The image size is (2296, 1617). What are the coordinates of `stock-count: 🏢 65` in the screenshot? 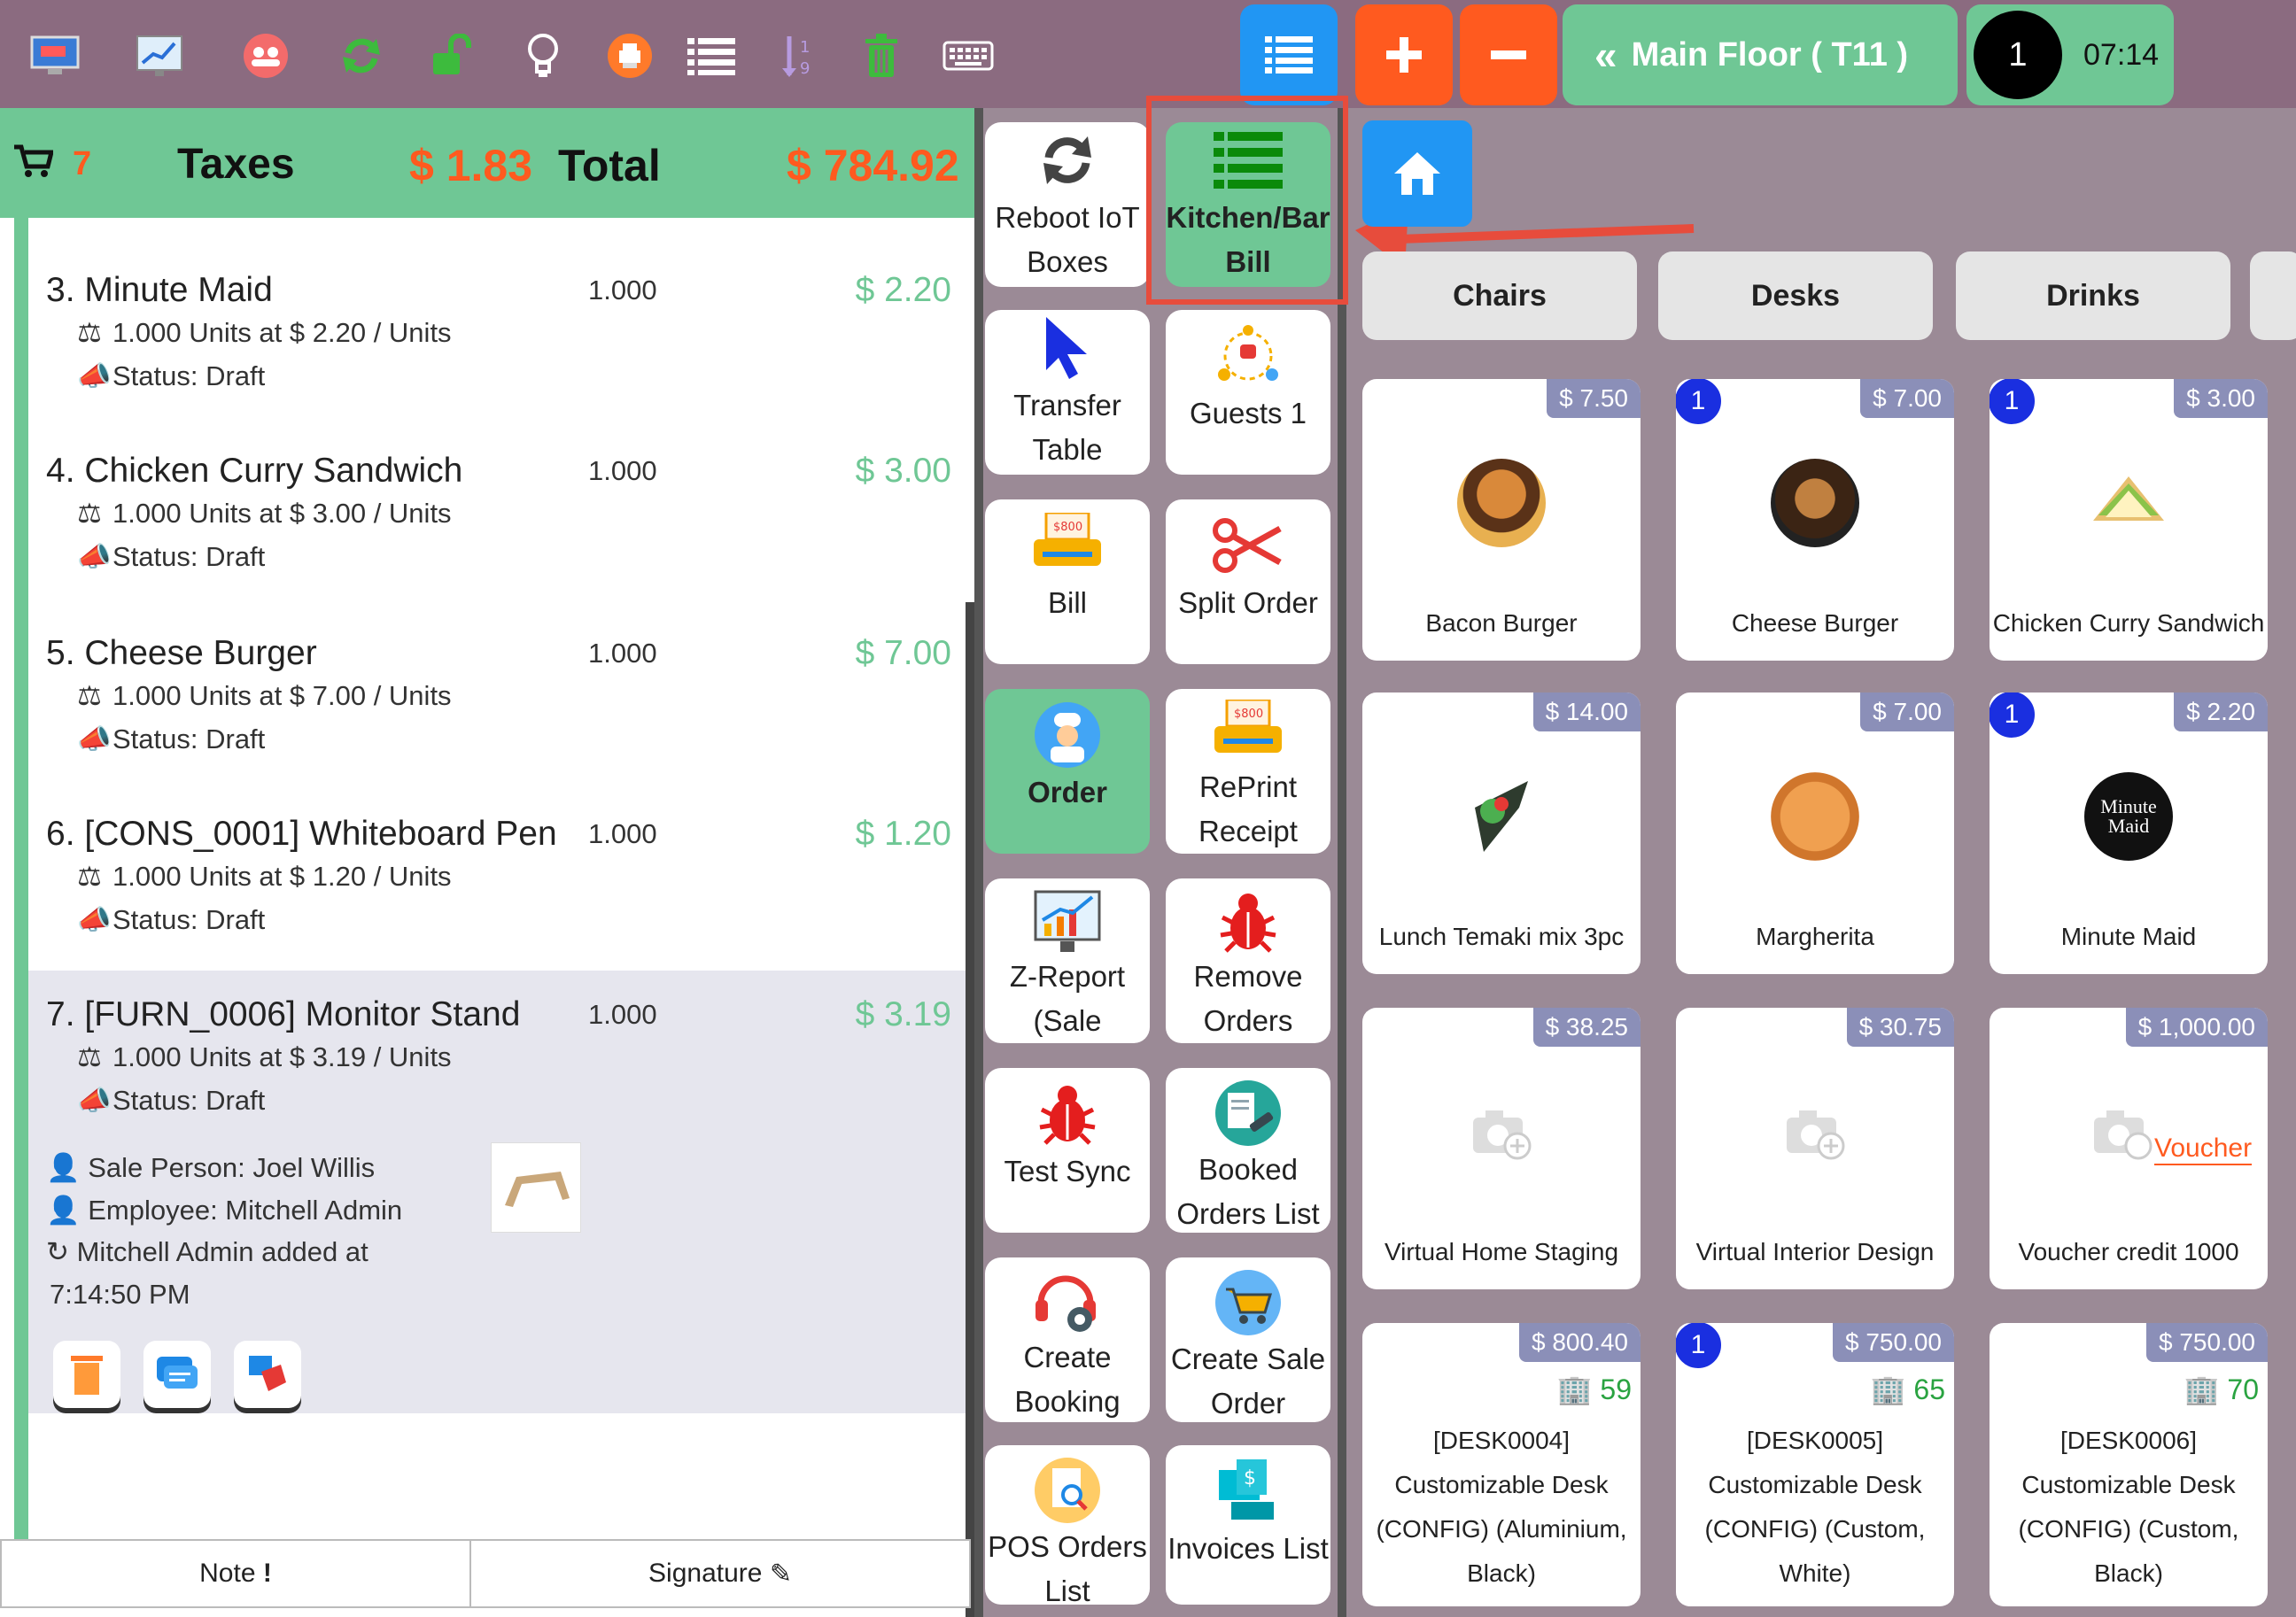 It's located at (1908, 1389).